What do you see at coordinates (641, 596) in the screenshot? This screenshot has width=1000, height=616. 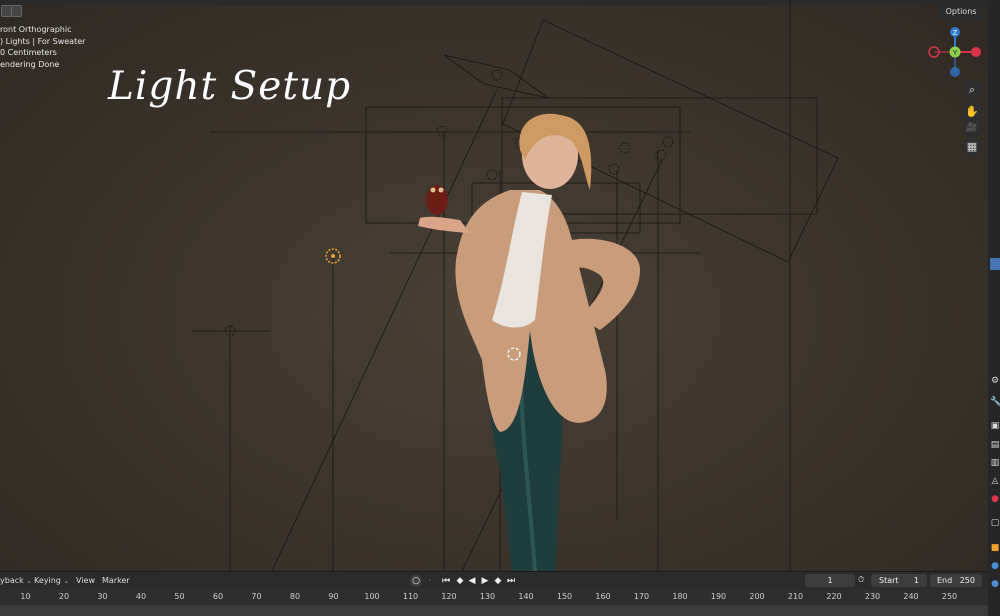 I see `ruler-tick-label: 170` at bounding box center [641, 596].